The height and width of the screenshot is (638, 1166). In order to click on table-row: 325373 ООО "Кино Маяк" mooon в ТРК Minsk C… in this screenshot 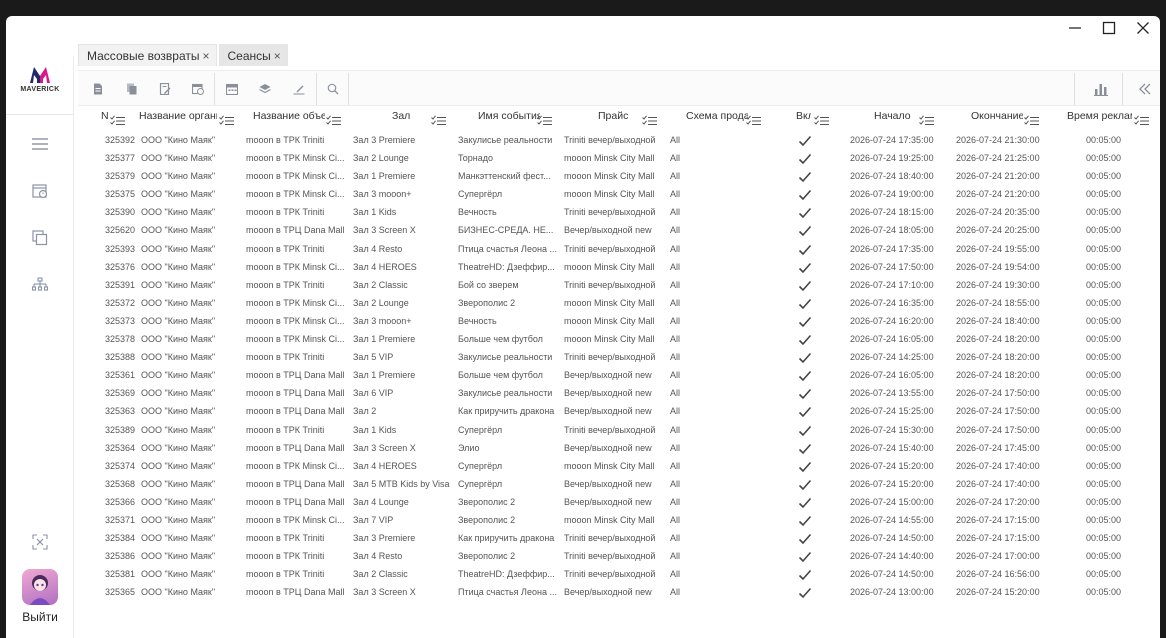, I will do `click(619, 322)`.